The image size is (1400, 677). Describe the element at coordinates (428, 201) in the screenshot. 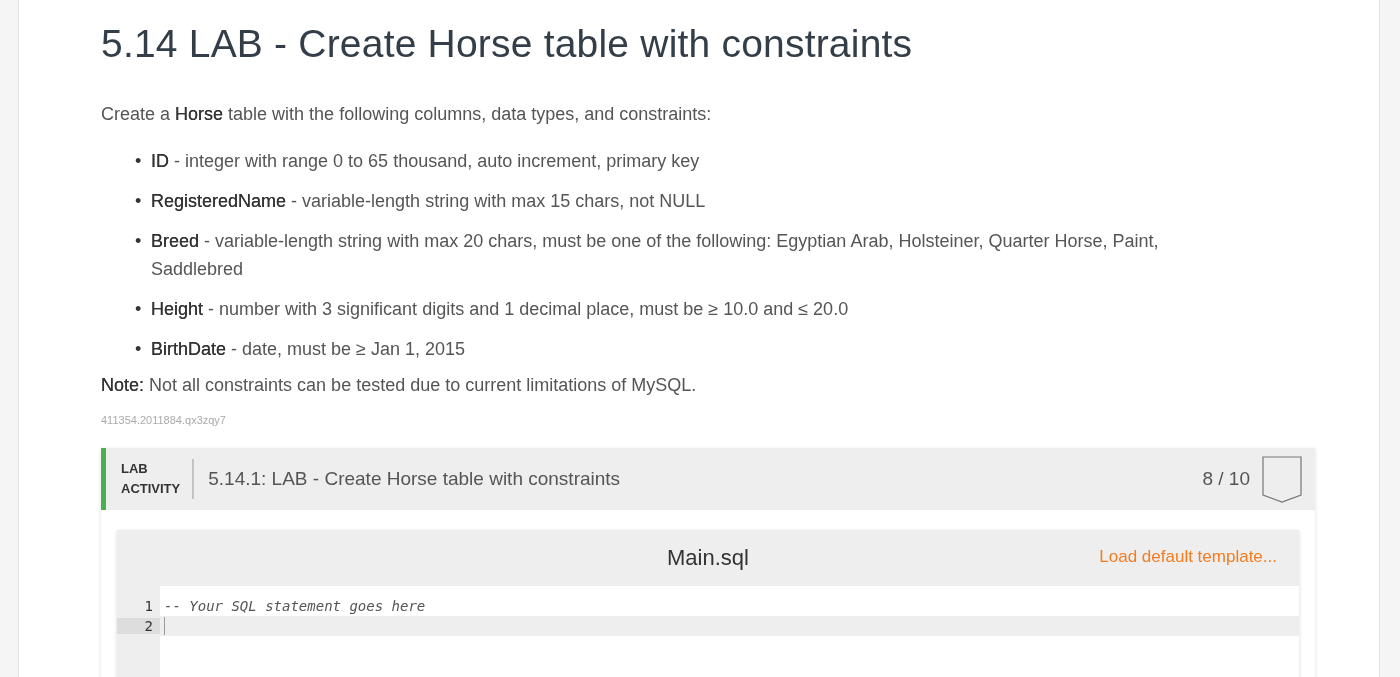

I see `bullet-item: RegisteredName - variable-length string with max 15 chars, not NULL` at that location.